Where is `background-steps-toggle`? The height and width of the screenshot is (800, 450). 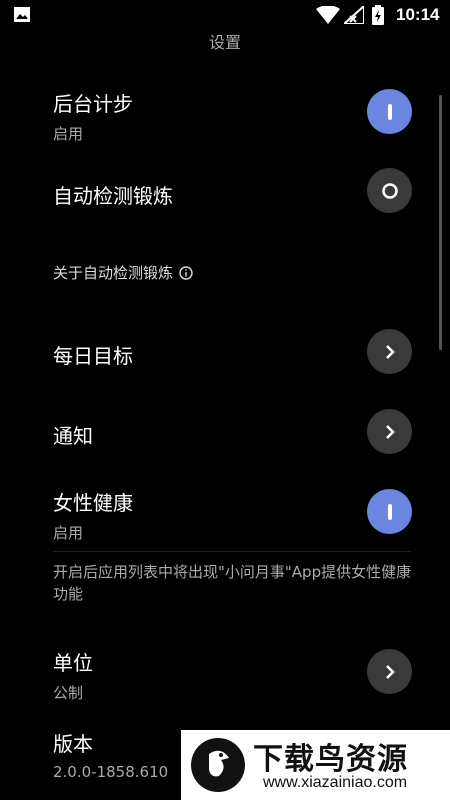
background-steps-toggle is located at coordinates (389, 111).